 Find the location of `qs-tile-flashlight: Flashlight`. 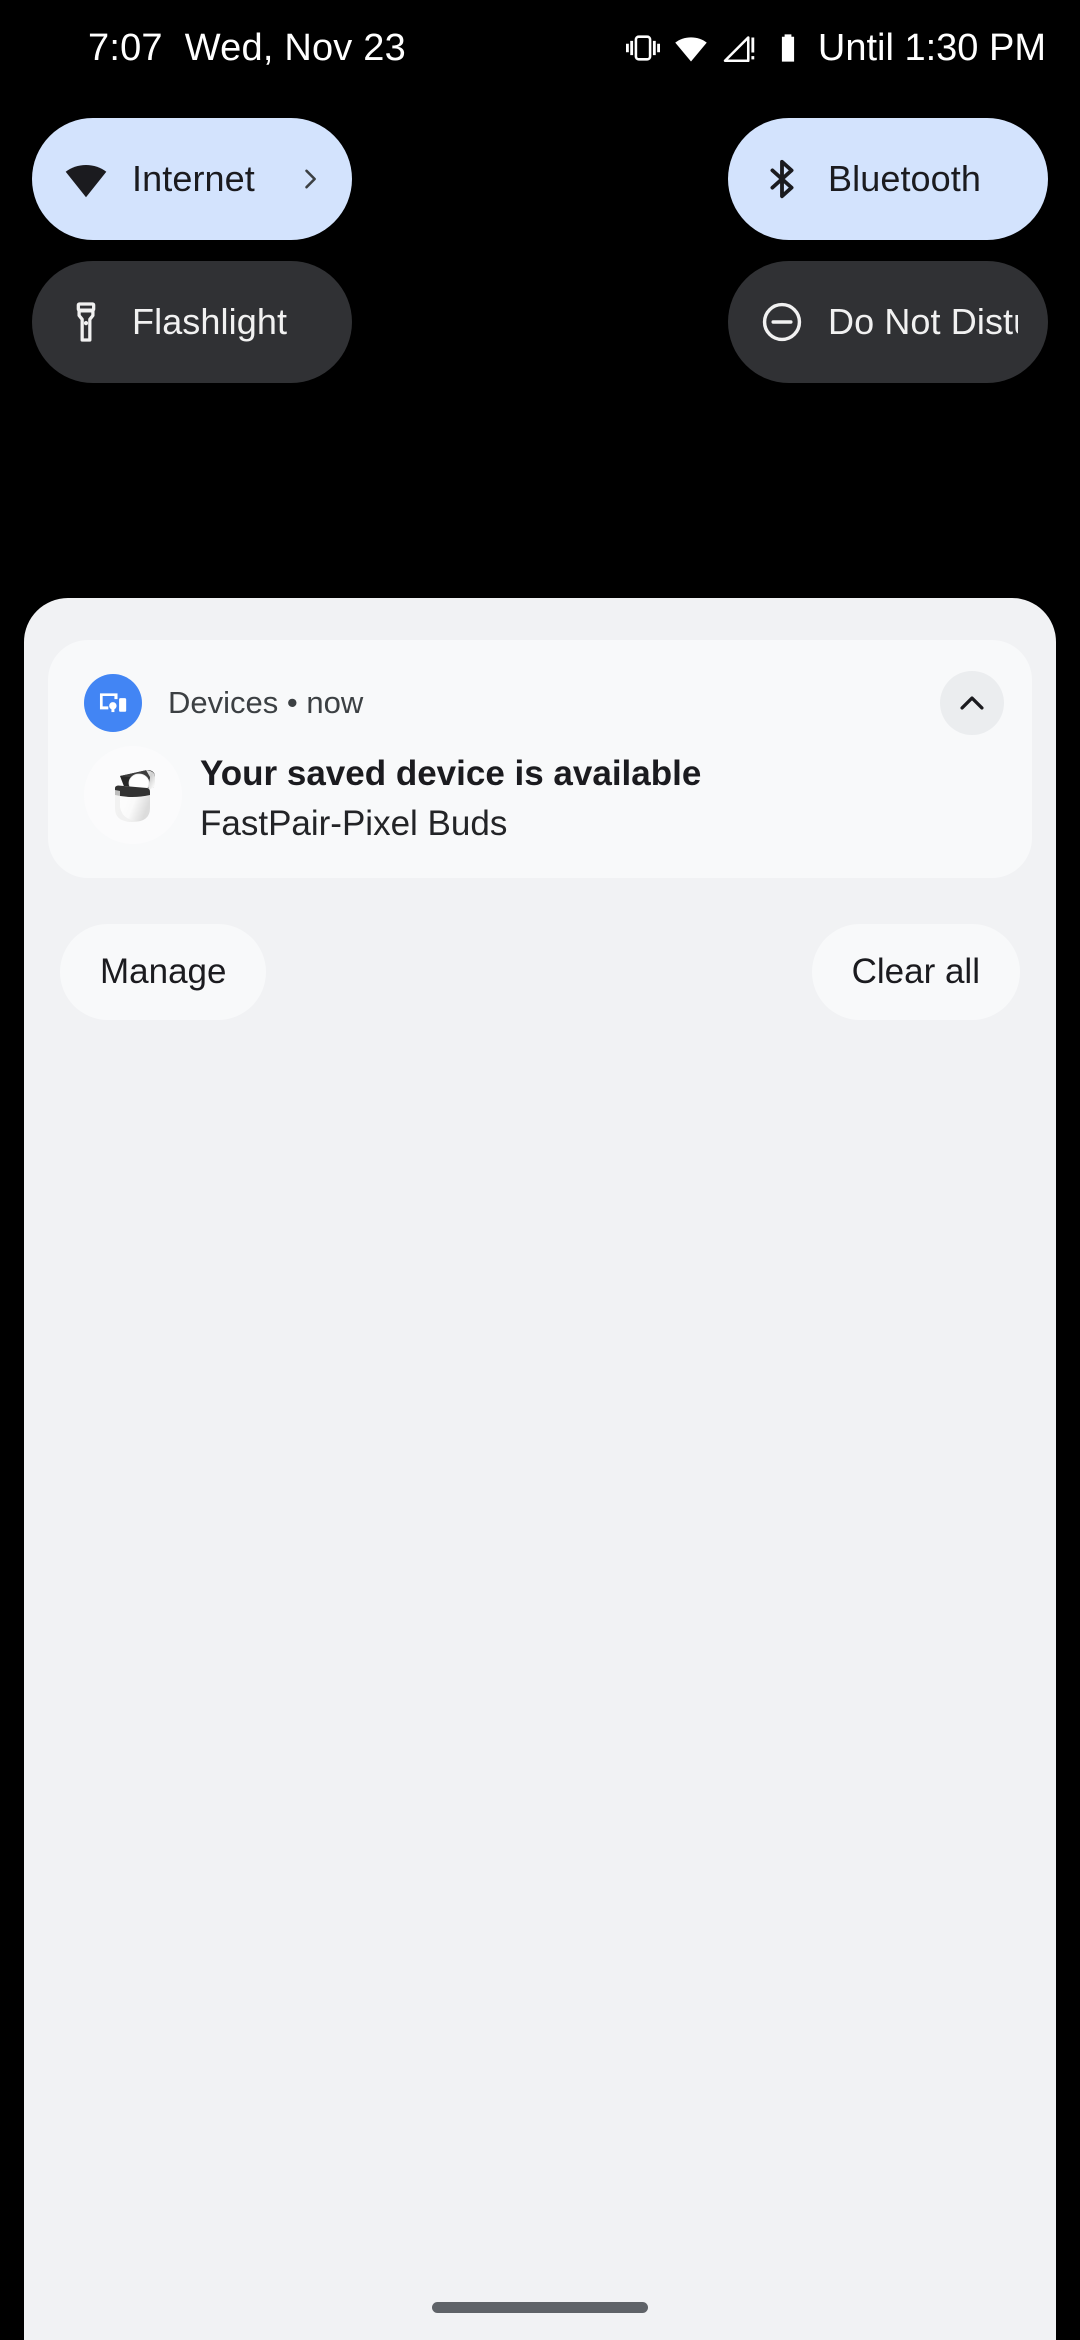

qs-tile-flashlight: Flashlight is located at coordinates (192, 322).